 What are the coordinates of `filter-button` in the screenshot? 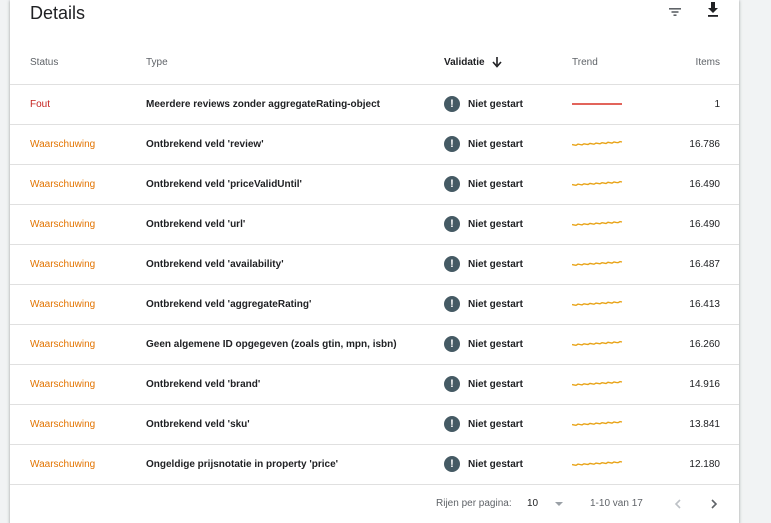 It's located at (675, 12).